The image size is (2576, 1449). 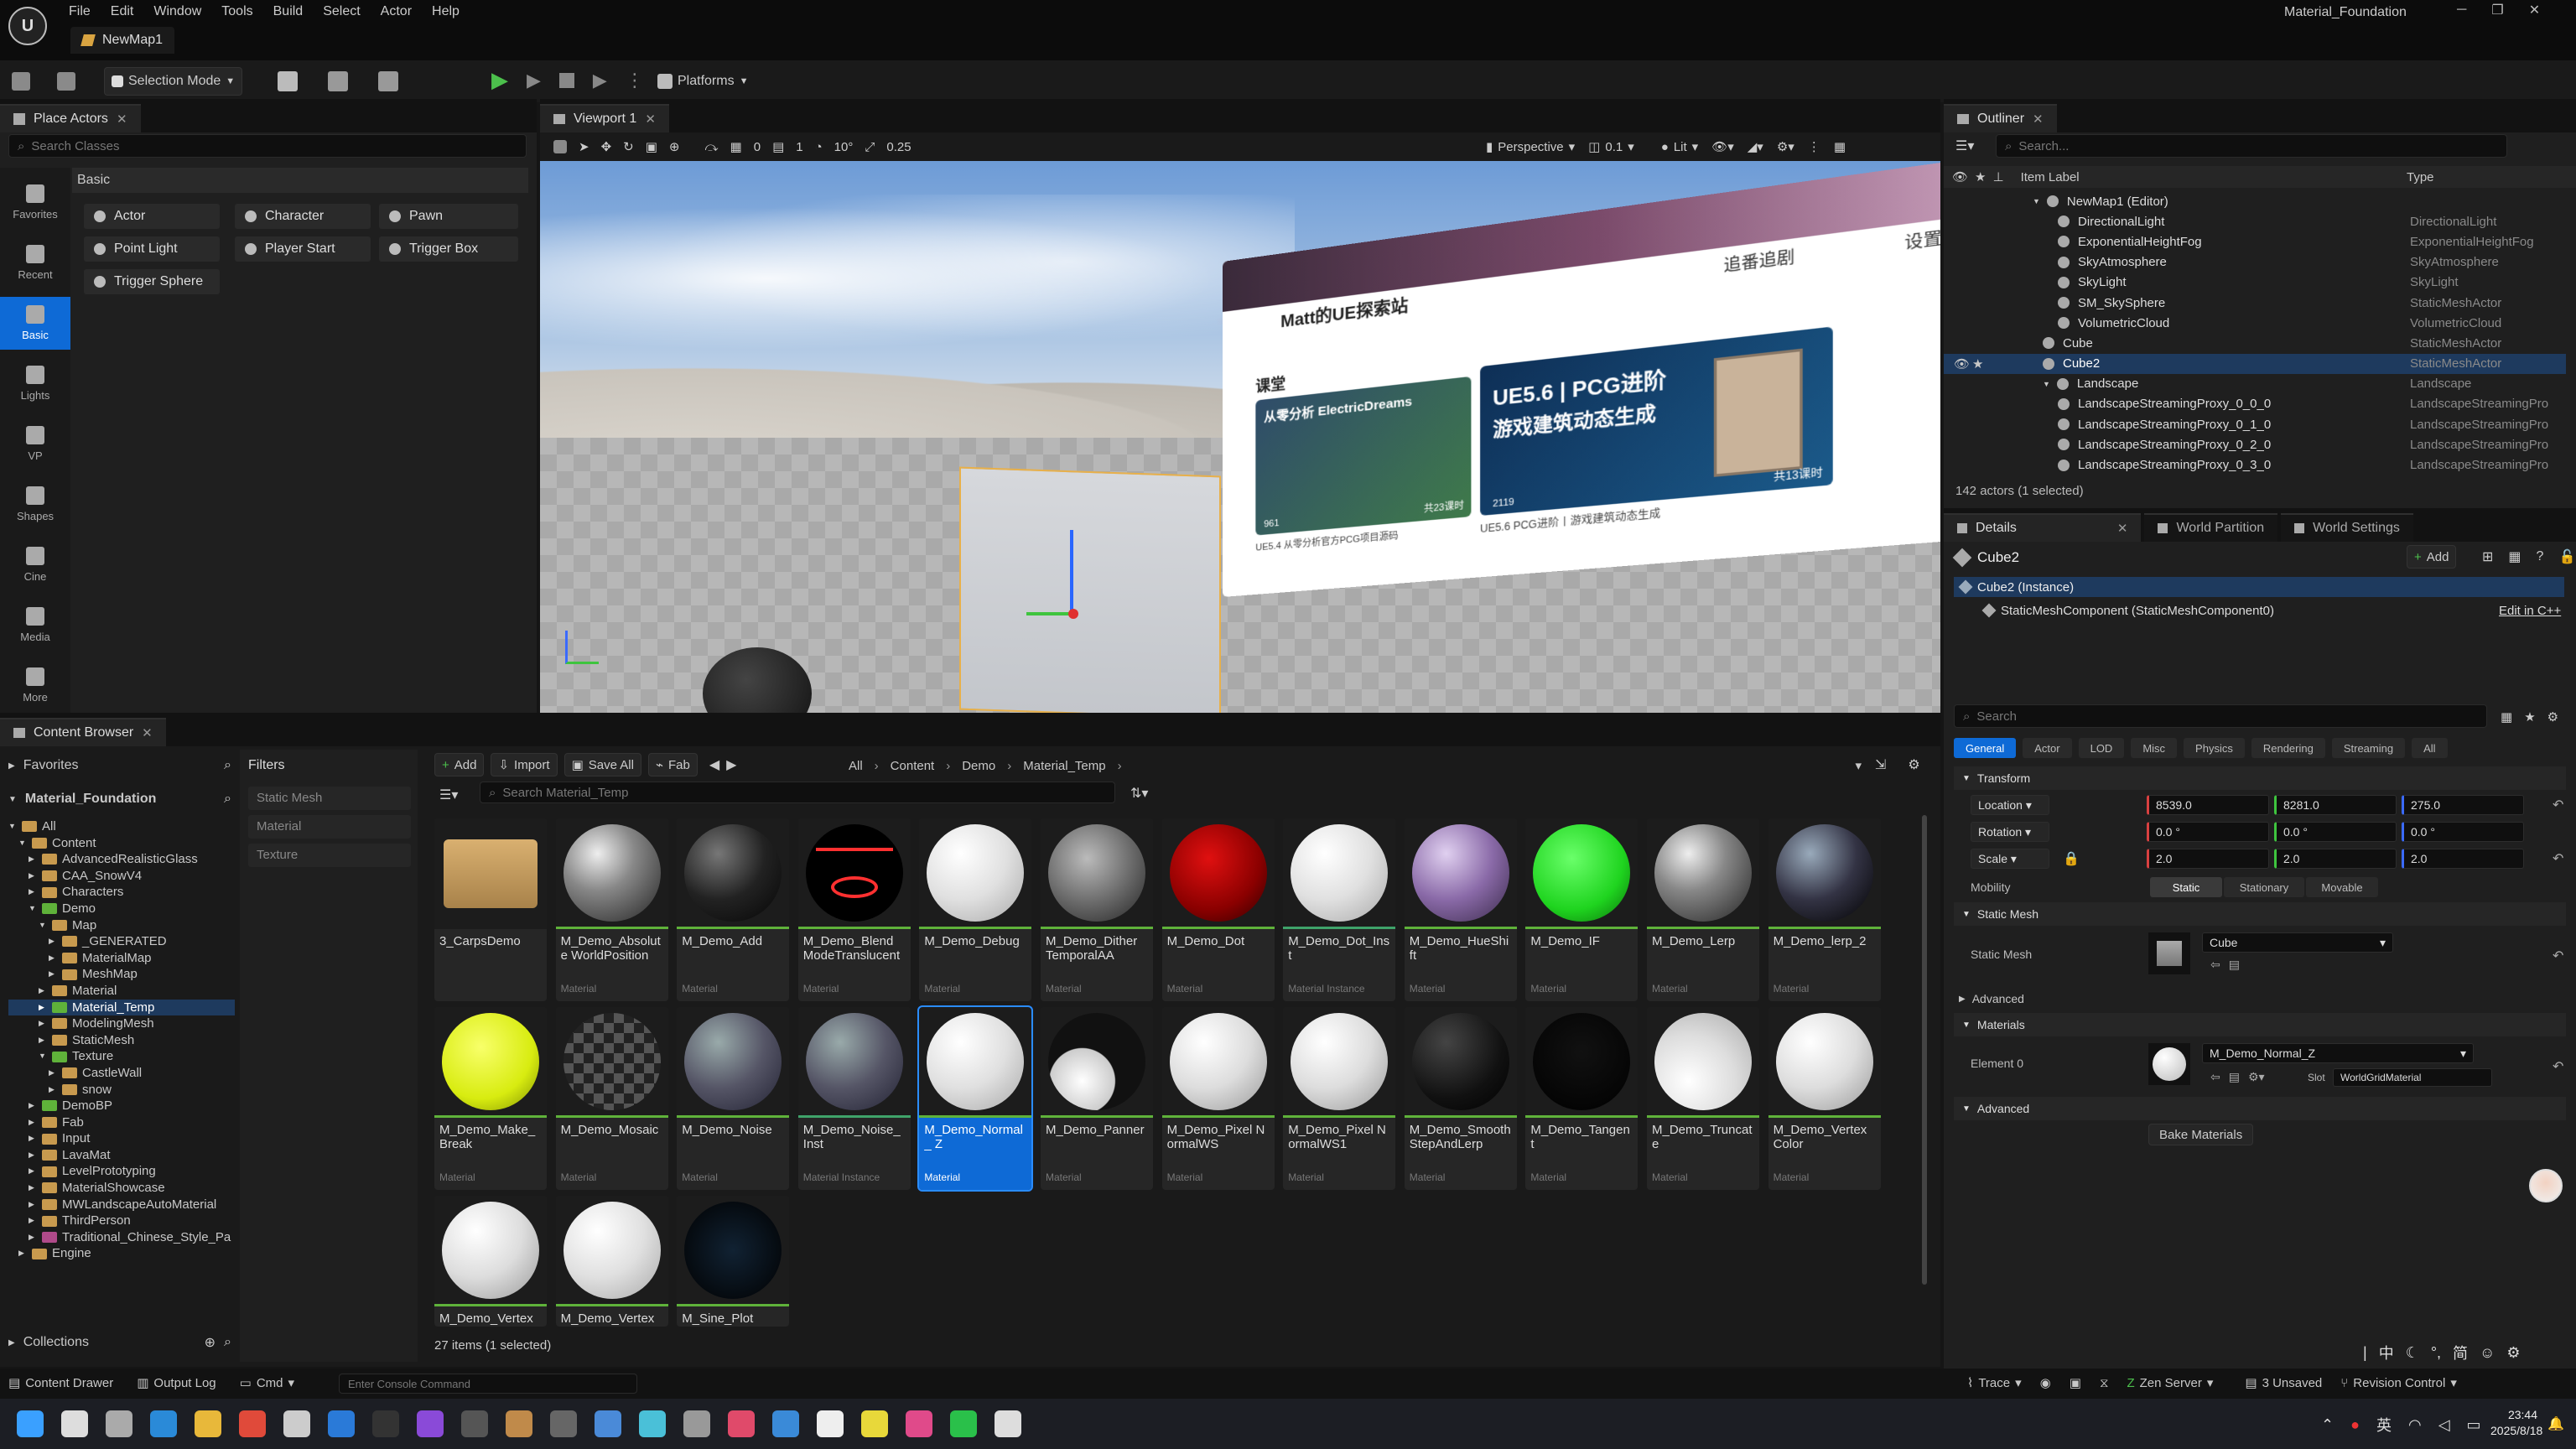 I want to click on place-item-pawn: Pawn, so click(x=448, y=216).